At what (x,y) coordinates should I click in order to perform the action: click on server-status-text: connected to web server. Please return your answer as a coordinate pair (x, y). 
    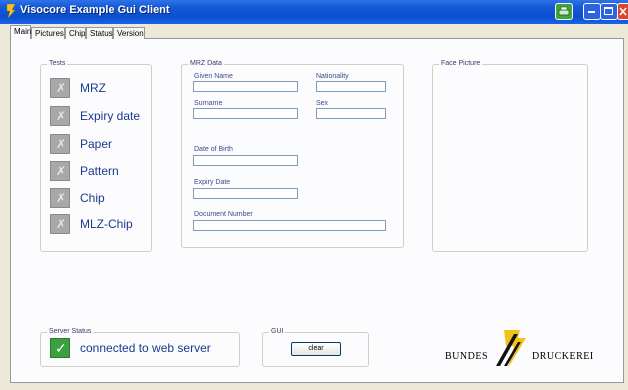
    Looking at the image, I should click on (145, 348).